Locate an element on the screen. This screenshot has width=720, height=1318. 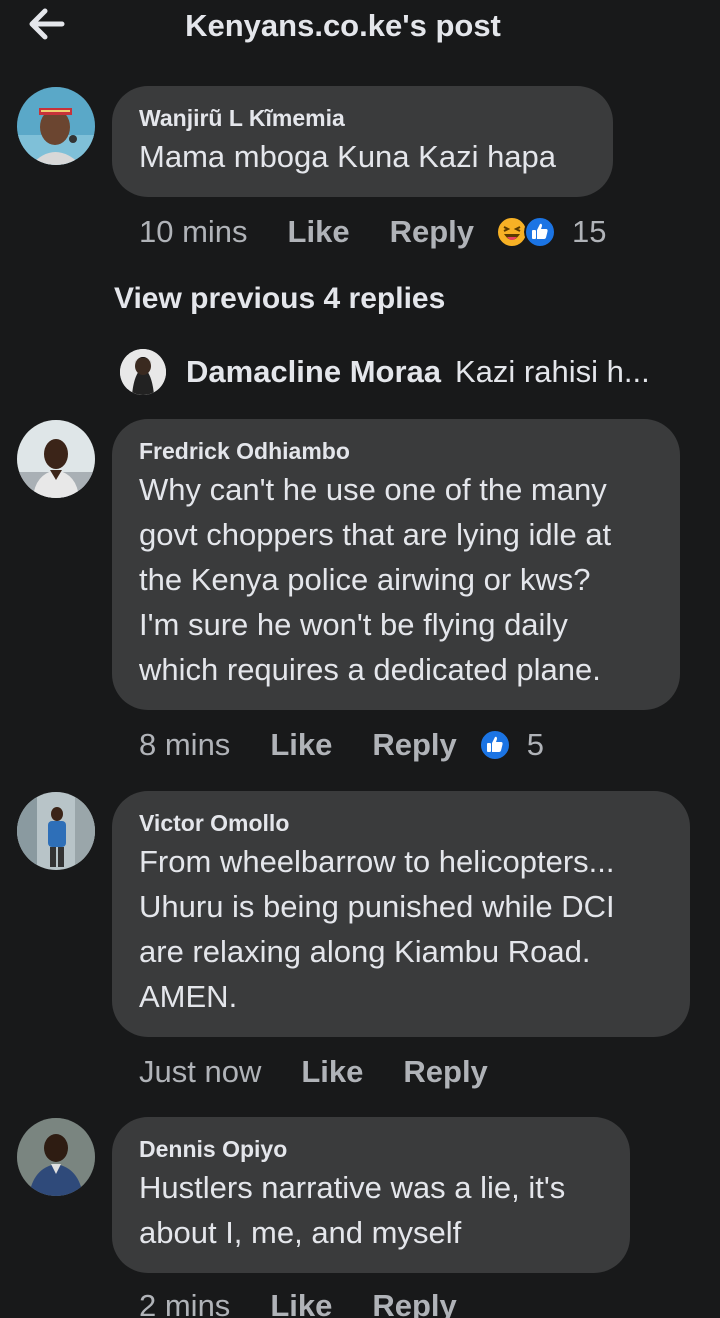
comment-time: Just now is located at coordinates (200, 1072).